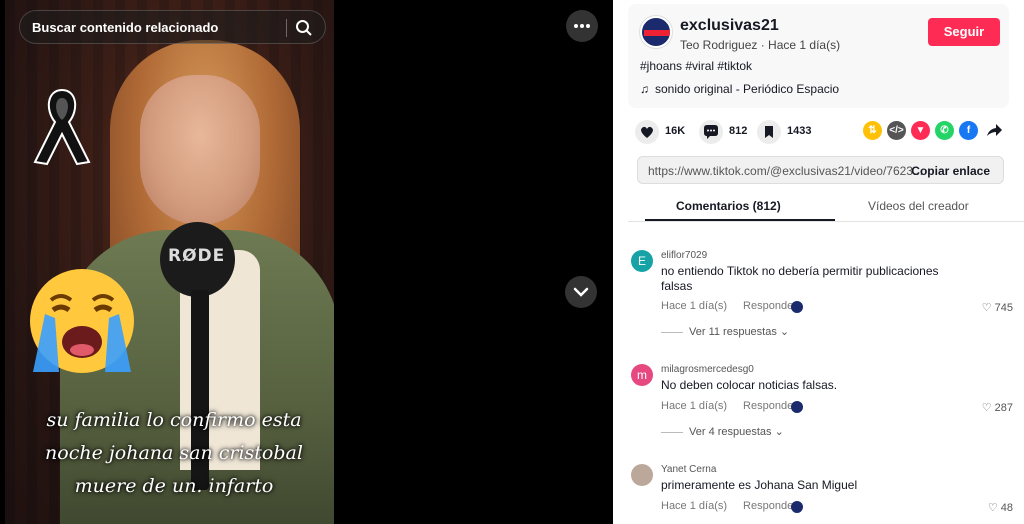  I want to click on whatsapp-icon: ✆, so click(944, 130).